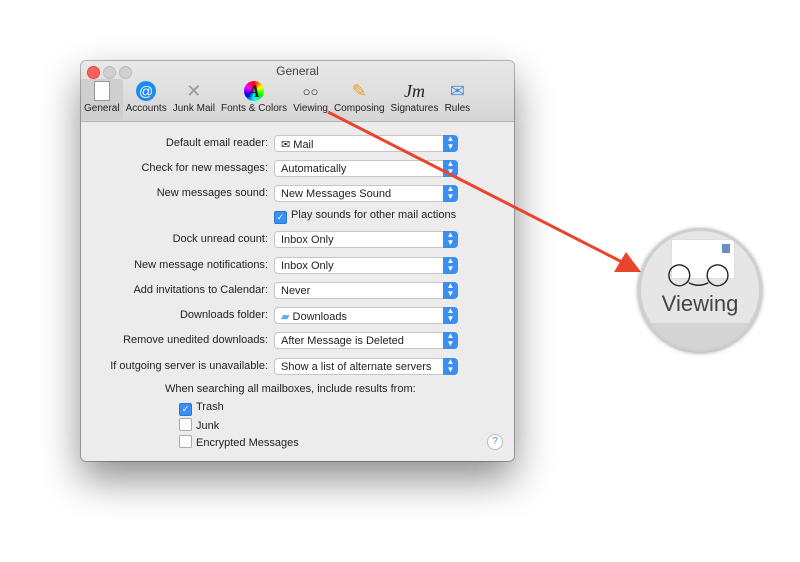 The image size is (800, 562). Describe the element at coordinates (700, 290) in the screenshot. I see `viewing-zoom-callout: ◯‿◯ Viewing` at that location.